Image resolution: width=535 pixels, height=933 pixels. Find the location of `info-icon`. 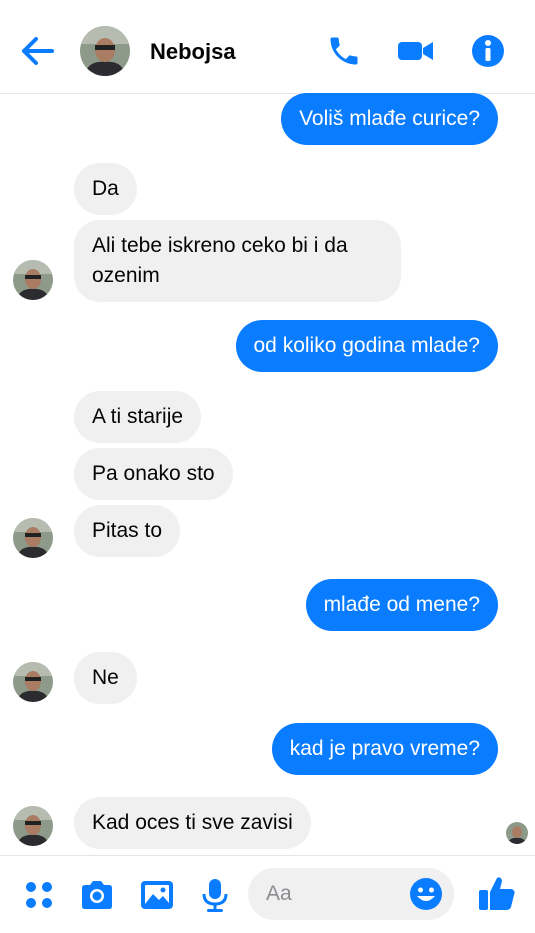

info-icon is located at coordinates (488, 51).